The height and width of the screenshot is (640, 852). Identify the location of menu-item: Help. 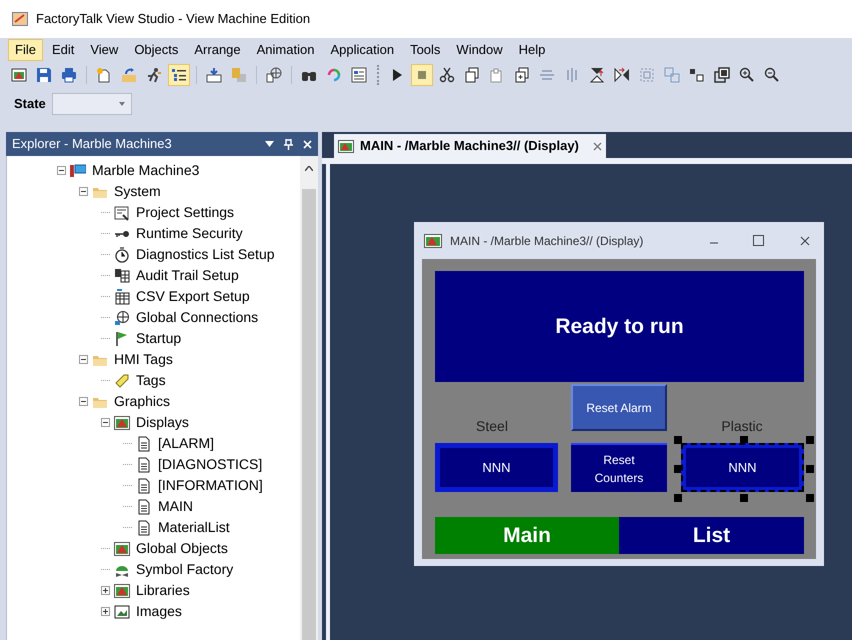
(532, 50).